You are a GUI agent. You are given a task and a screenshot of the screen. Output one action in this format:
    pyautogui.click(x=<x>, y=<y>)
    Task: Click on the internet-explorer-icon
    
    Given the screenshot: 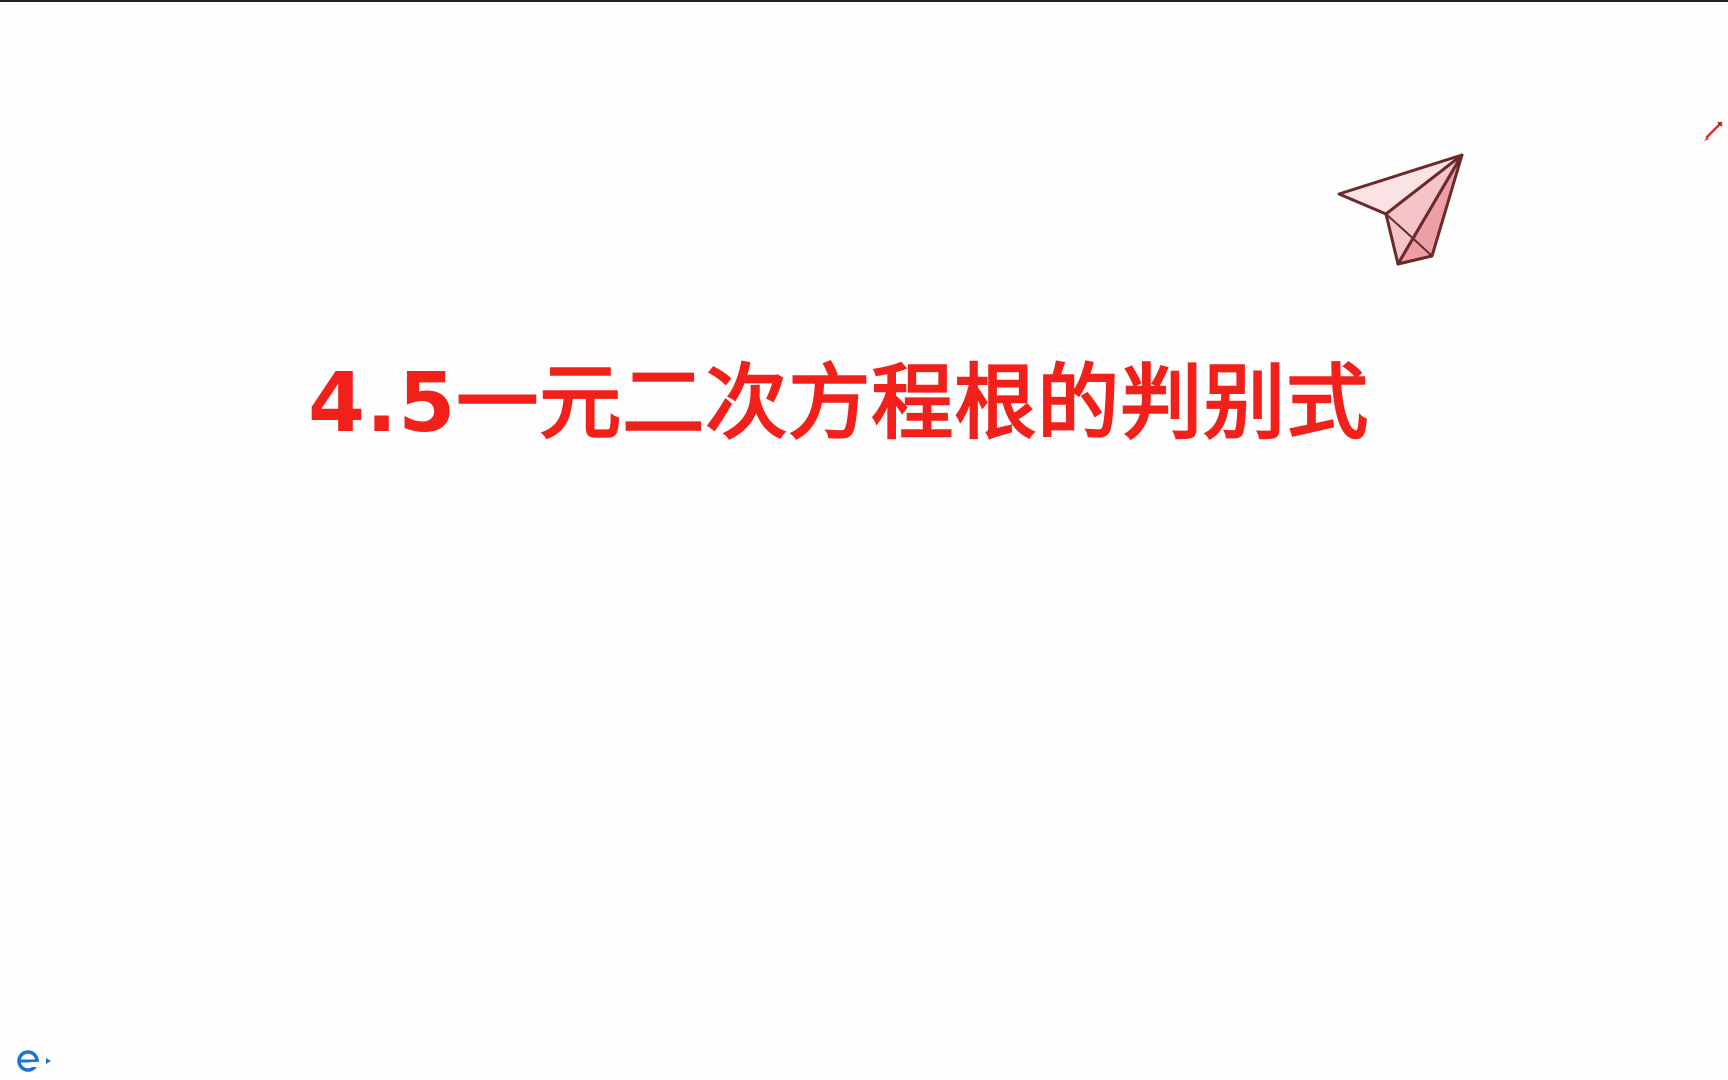 What is the action you would take?
    pyautogui.click(x=36, y=1061)
    